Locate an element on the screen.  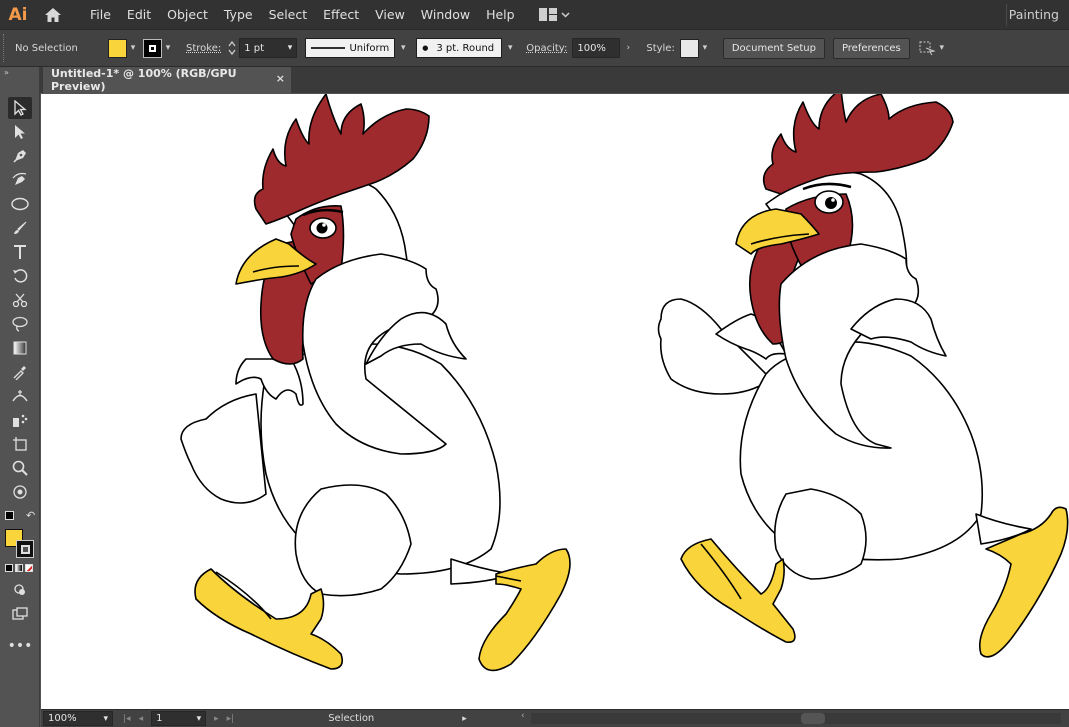
status-bar: 100% ▾ |◂ ◂ 1 ▾ ▸ ▸| Selection ▸ ‹ is located at coordinates (555, 718).